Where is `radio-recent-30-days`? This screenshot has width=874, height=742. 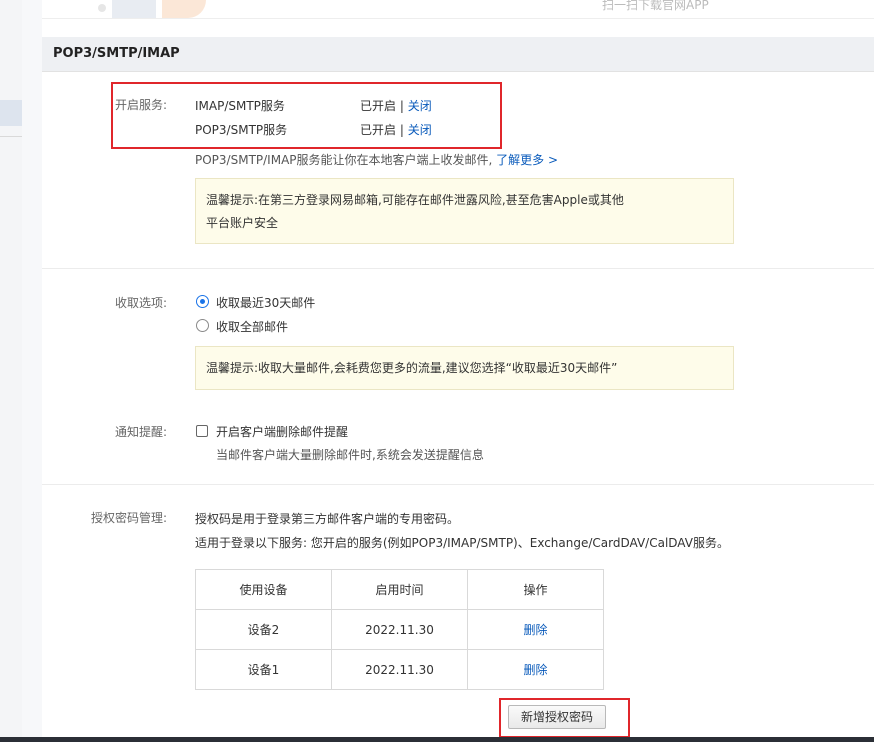 radio-recent-30-days is located at coordinates (202, 301).